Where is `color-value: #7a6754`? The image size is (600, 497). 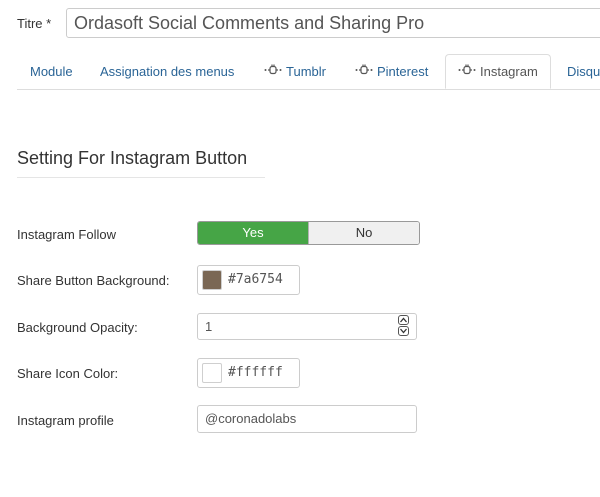
color-value: #7a6754 is located at coordinates (255, 279).